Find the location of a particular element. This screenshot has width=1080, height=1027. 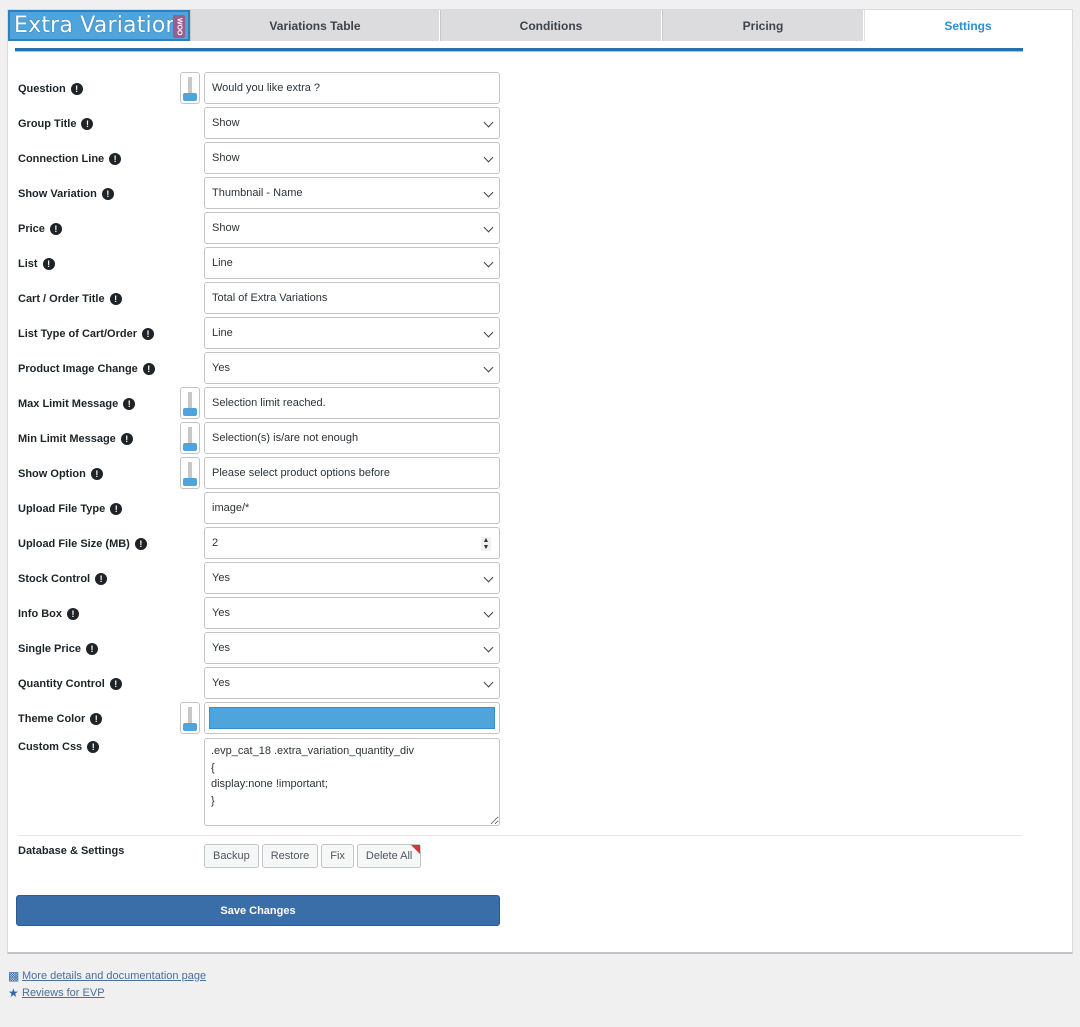

info-box-select: Yes is located at coordinates (352, 613).